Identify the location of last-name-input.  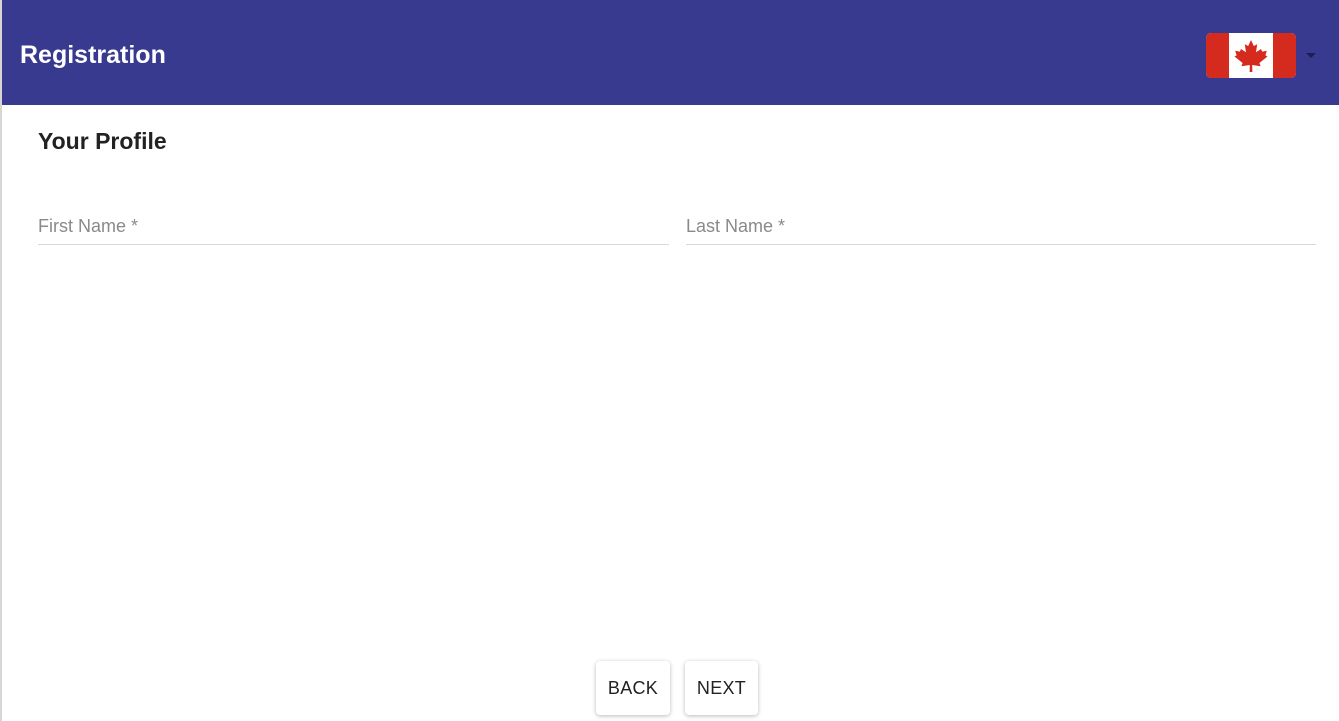
(1001, 226).